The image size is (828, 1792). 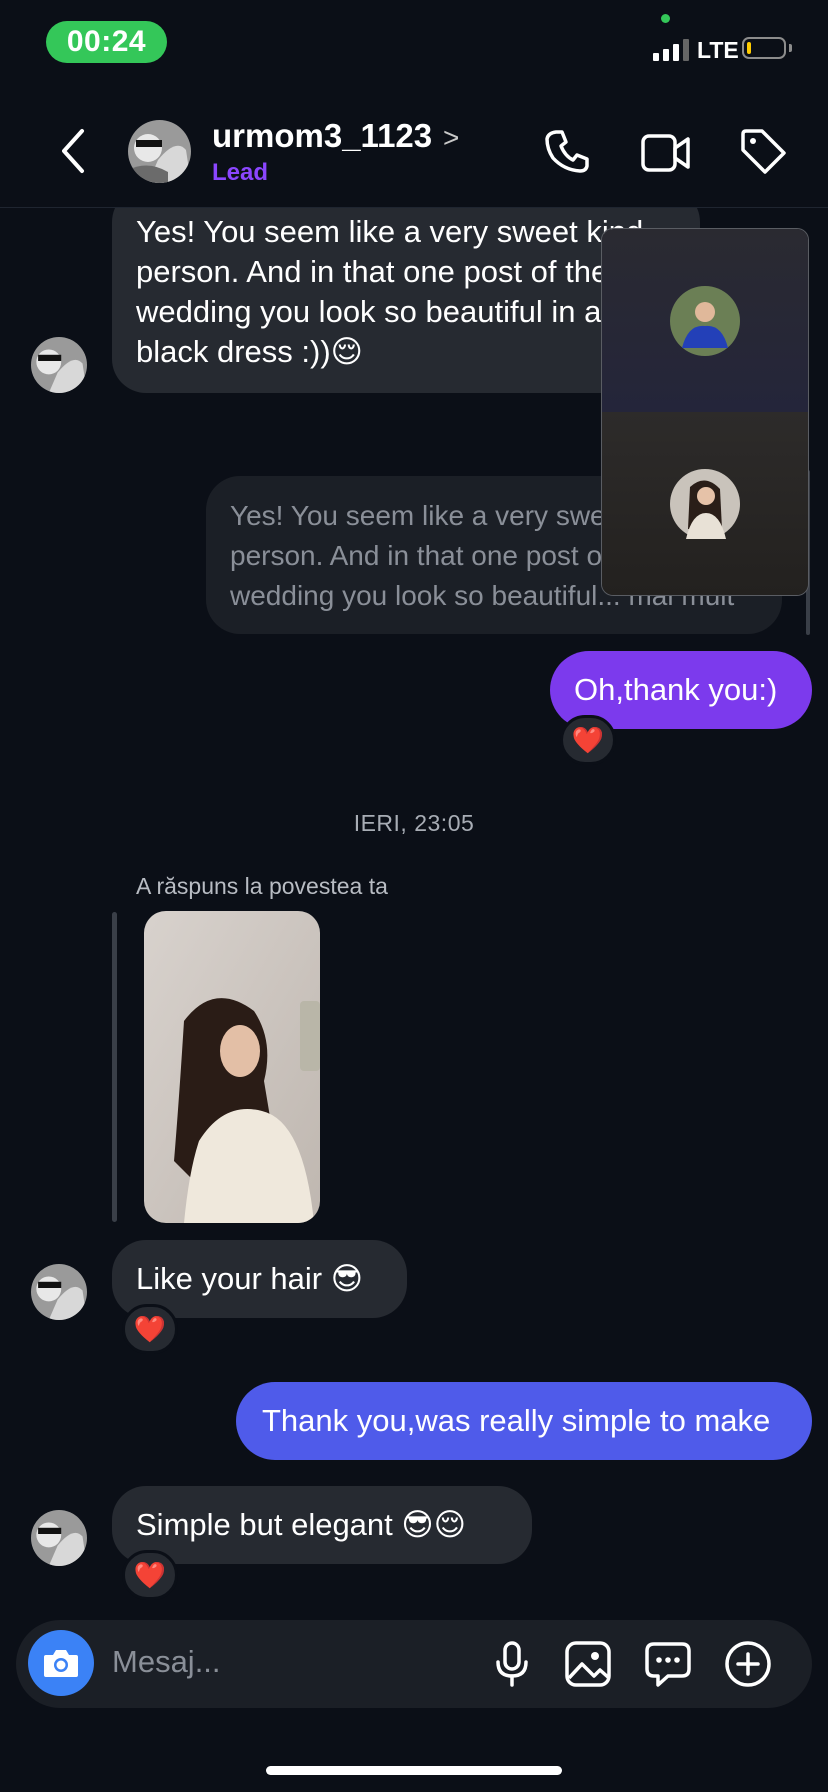 What do you see at coordinates (516, 1420) in the screenshot?
I see `message-text: Thank you,was really simple to make` at bounding box center [516, 1420].